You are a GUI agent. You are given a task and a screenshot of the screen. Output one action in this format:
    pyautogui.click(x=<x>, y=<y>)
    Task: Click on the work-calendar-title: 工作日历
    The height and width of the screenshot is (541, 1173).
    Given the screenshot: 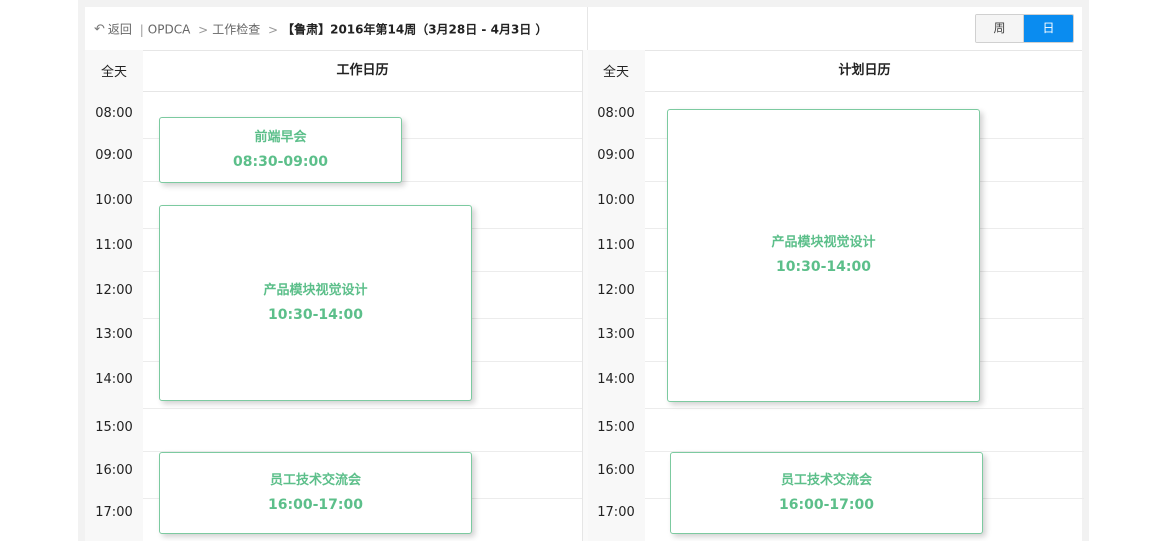 What is the action you would take?
    pyautogui.click(x=362, y=71)
    